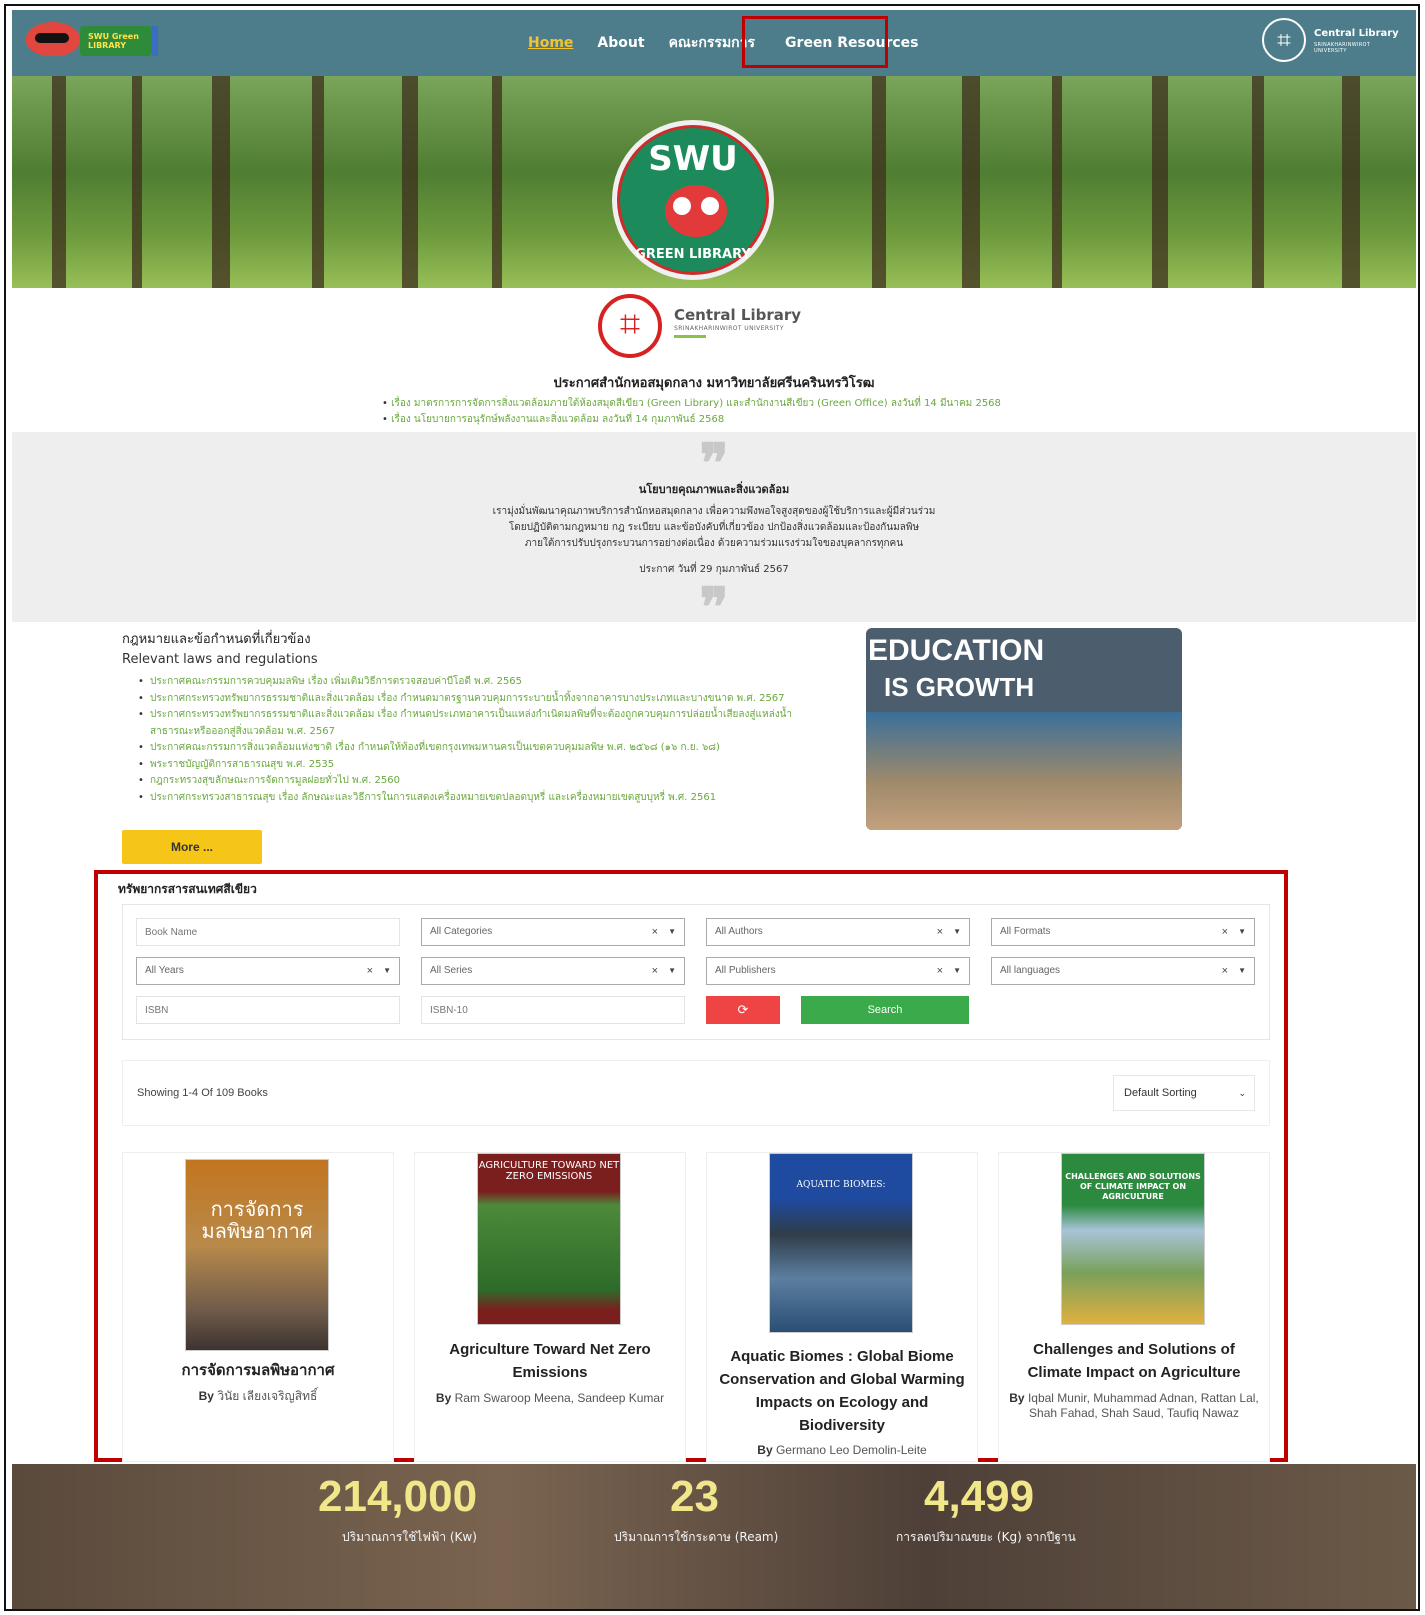 Image resolution: width=1425 pixels, height=1615 pixels. I want to click on languages-select: All languages × ▼, so click(1123, 971).